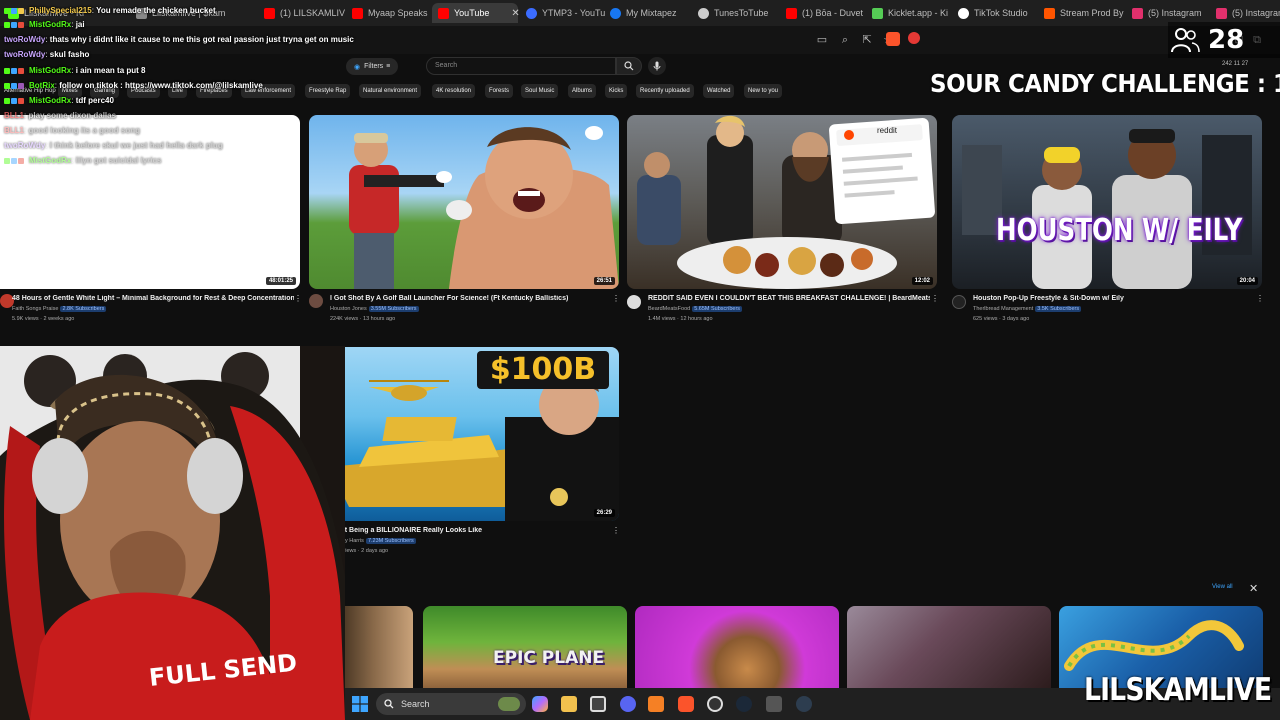 This screenshot has height=720, width=1280. What do you see at coordinates (1107, 202) in the screenshot?
I see `video-thumbnail: HOUSTON W/ EILY 20:04` at bounding box center [1107, 202].